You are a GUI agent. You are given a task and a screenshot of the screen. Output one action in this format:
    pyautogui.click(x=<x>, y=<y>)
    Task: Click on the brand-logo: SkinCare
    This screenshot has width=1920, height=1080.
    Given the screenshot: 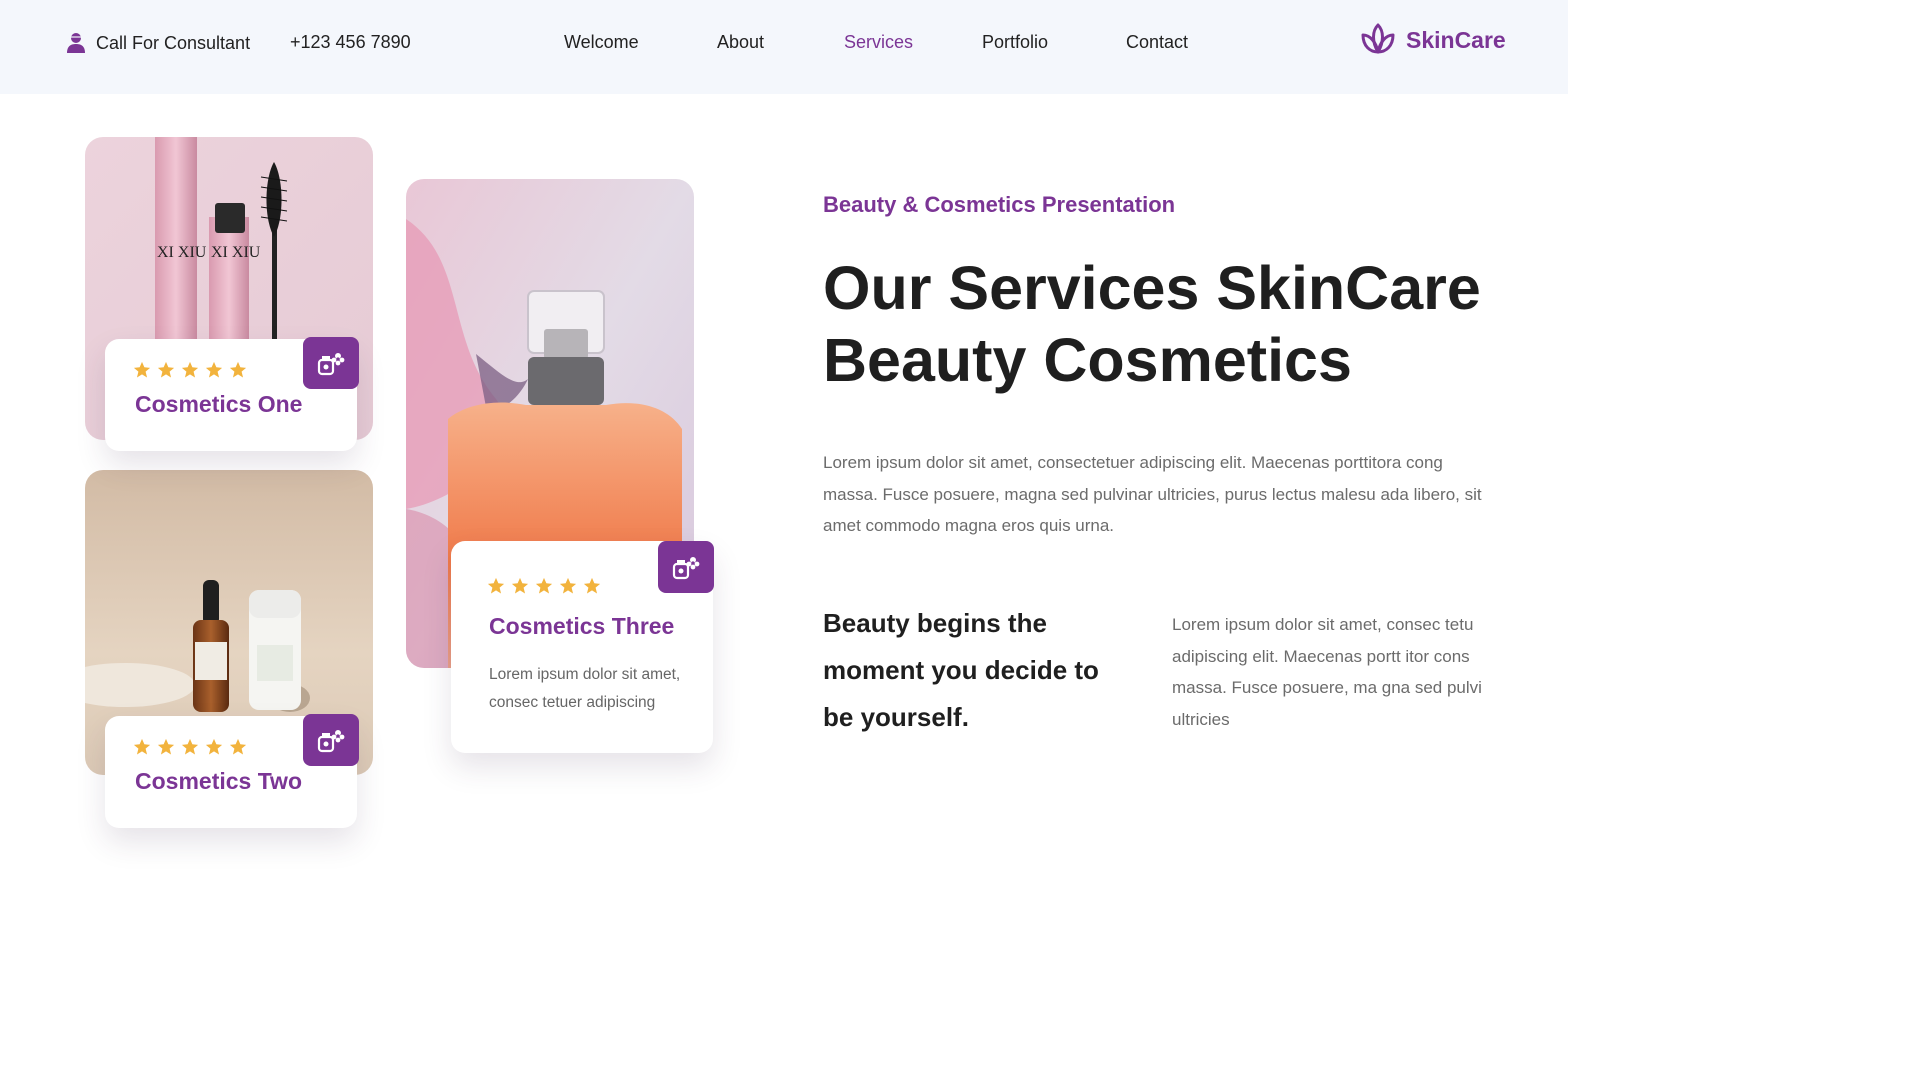 What is the action you would take?
    pyautogui.click(x=1433, y=40)
    